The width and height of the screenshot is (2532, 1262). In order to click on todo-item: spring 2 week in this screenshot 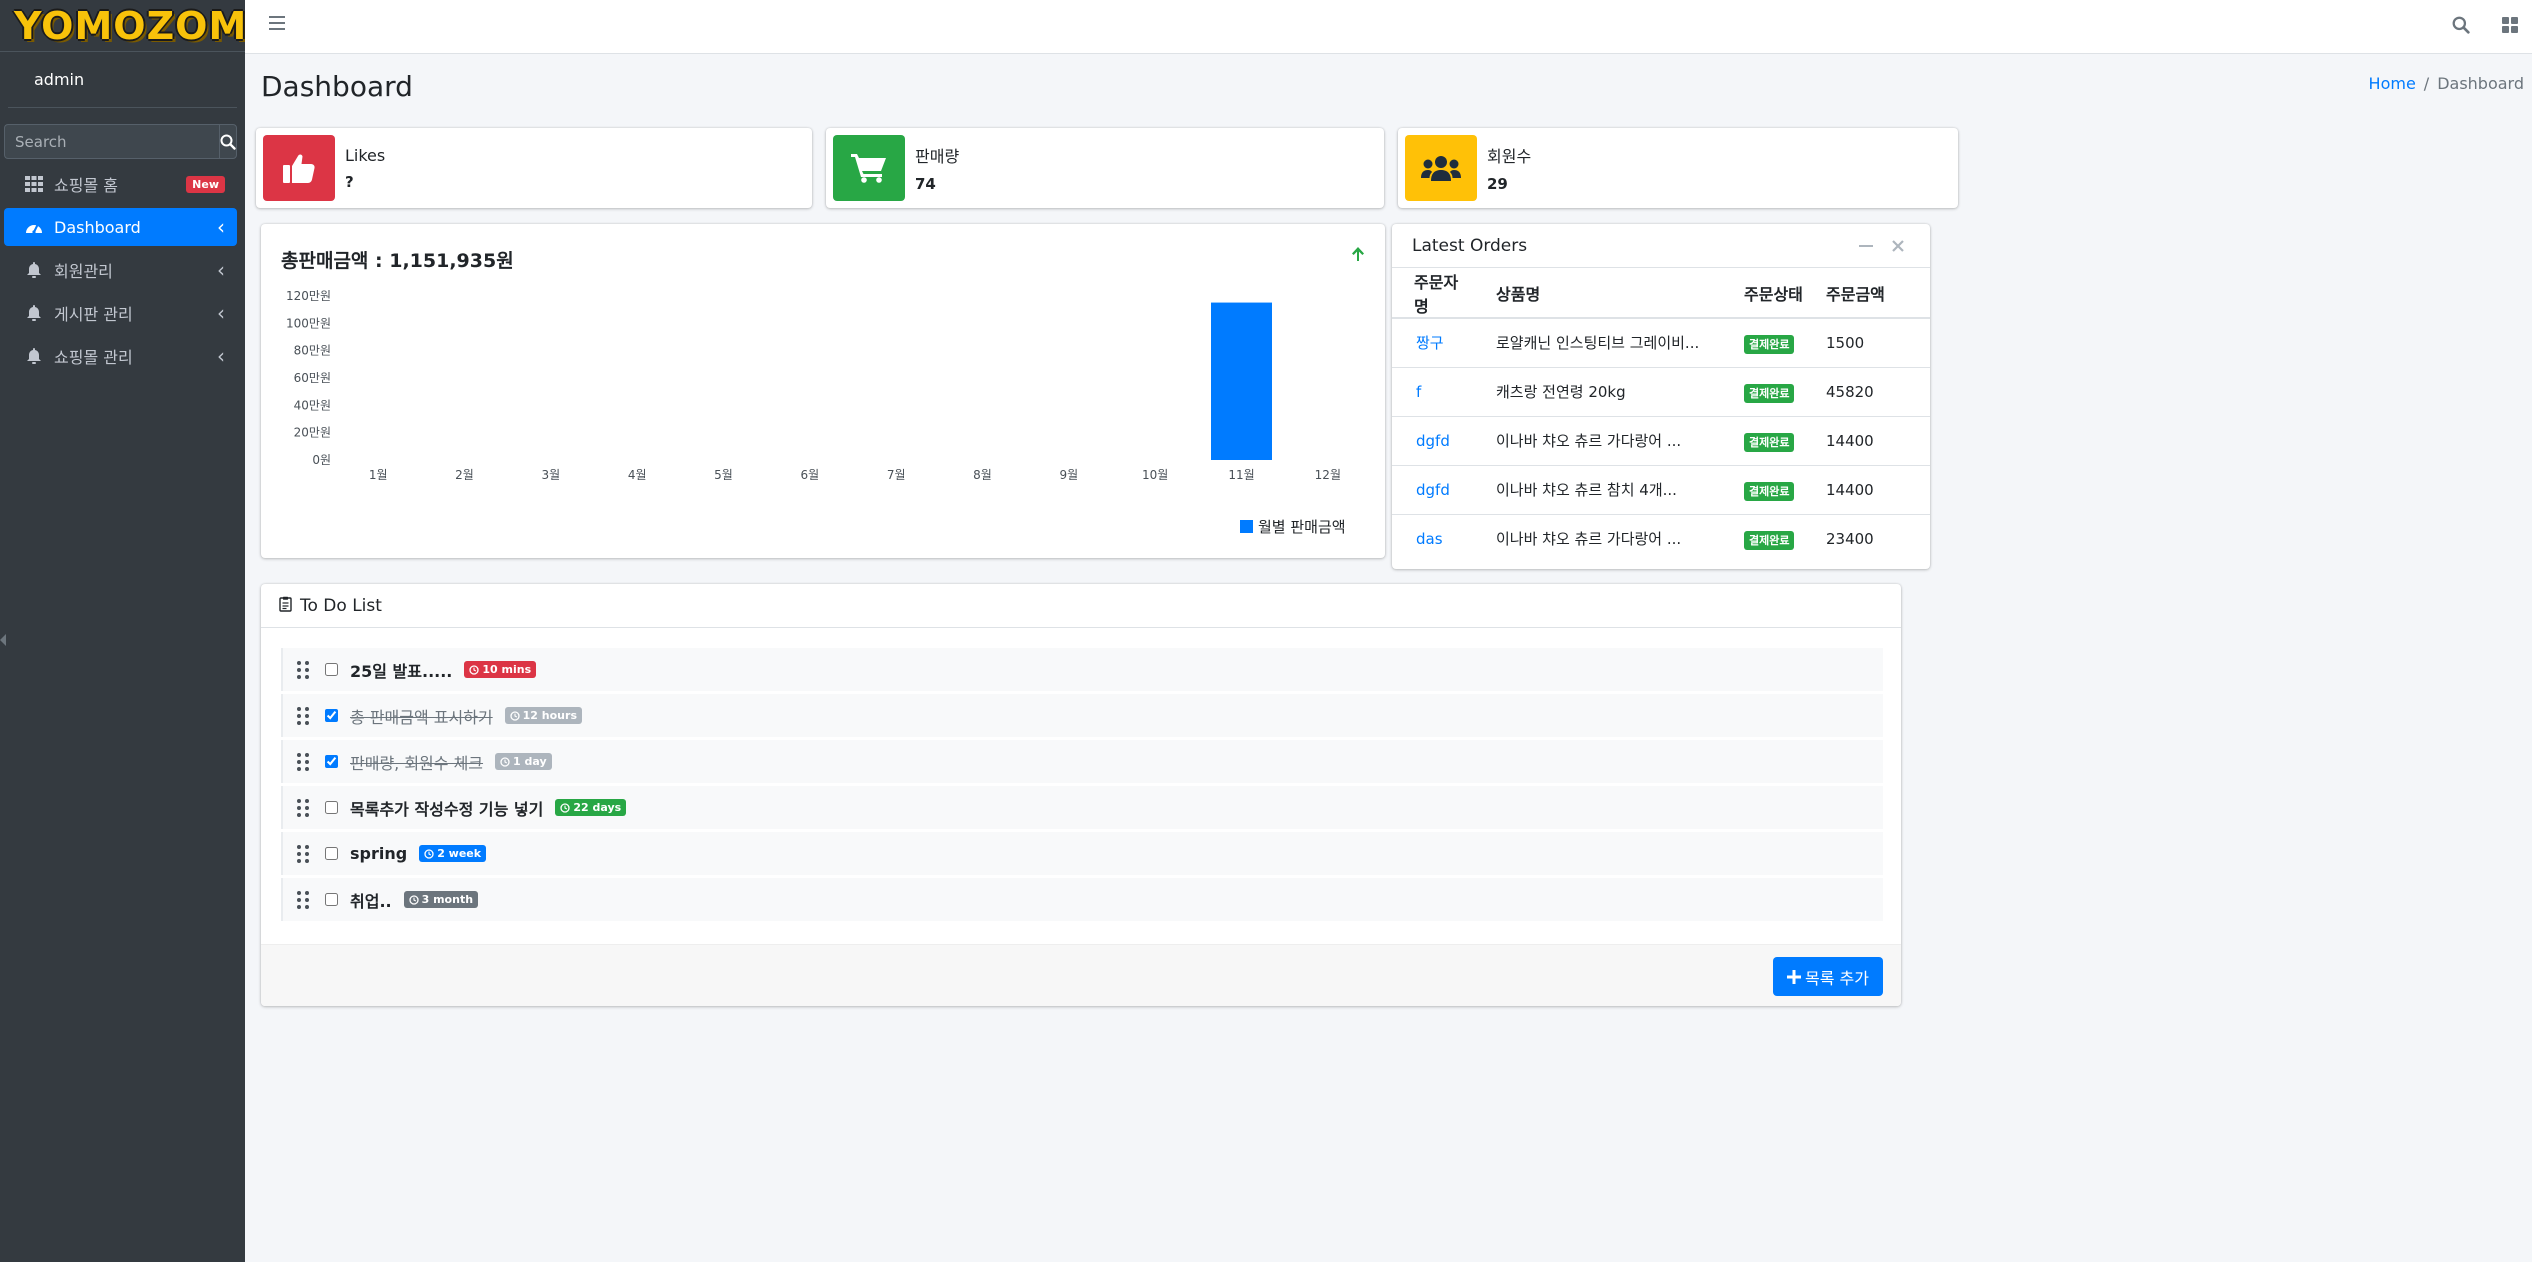, I will do `click(1082, 853)`.